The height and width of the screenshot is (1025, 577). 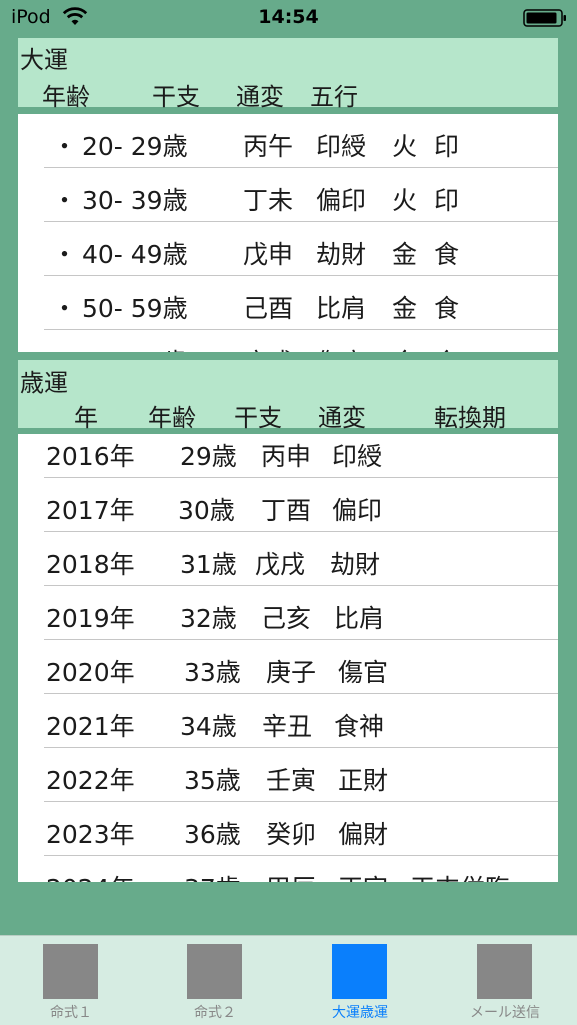 What do you see at coordinates (288, 559) in the screenshot?
I see `saiun-row: 2018年 31歳 戊戌 劫財` at bounding box center [288, 559].